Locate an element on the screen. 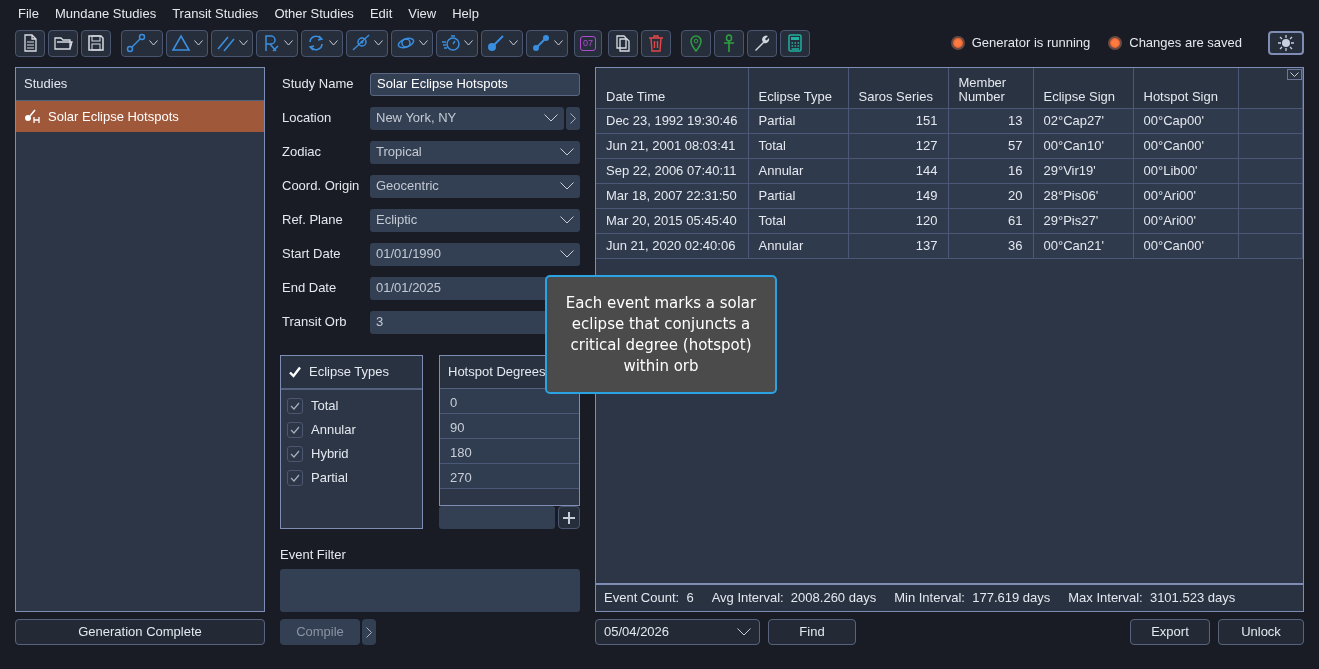  stat-text: Event Count: 6 is located at coordinates (649, 598).